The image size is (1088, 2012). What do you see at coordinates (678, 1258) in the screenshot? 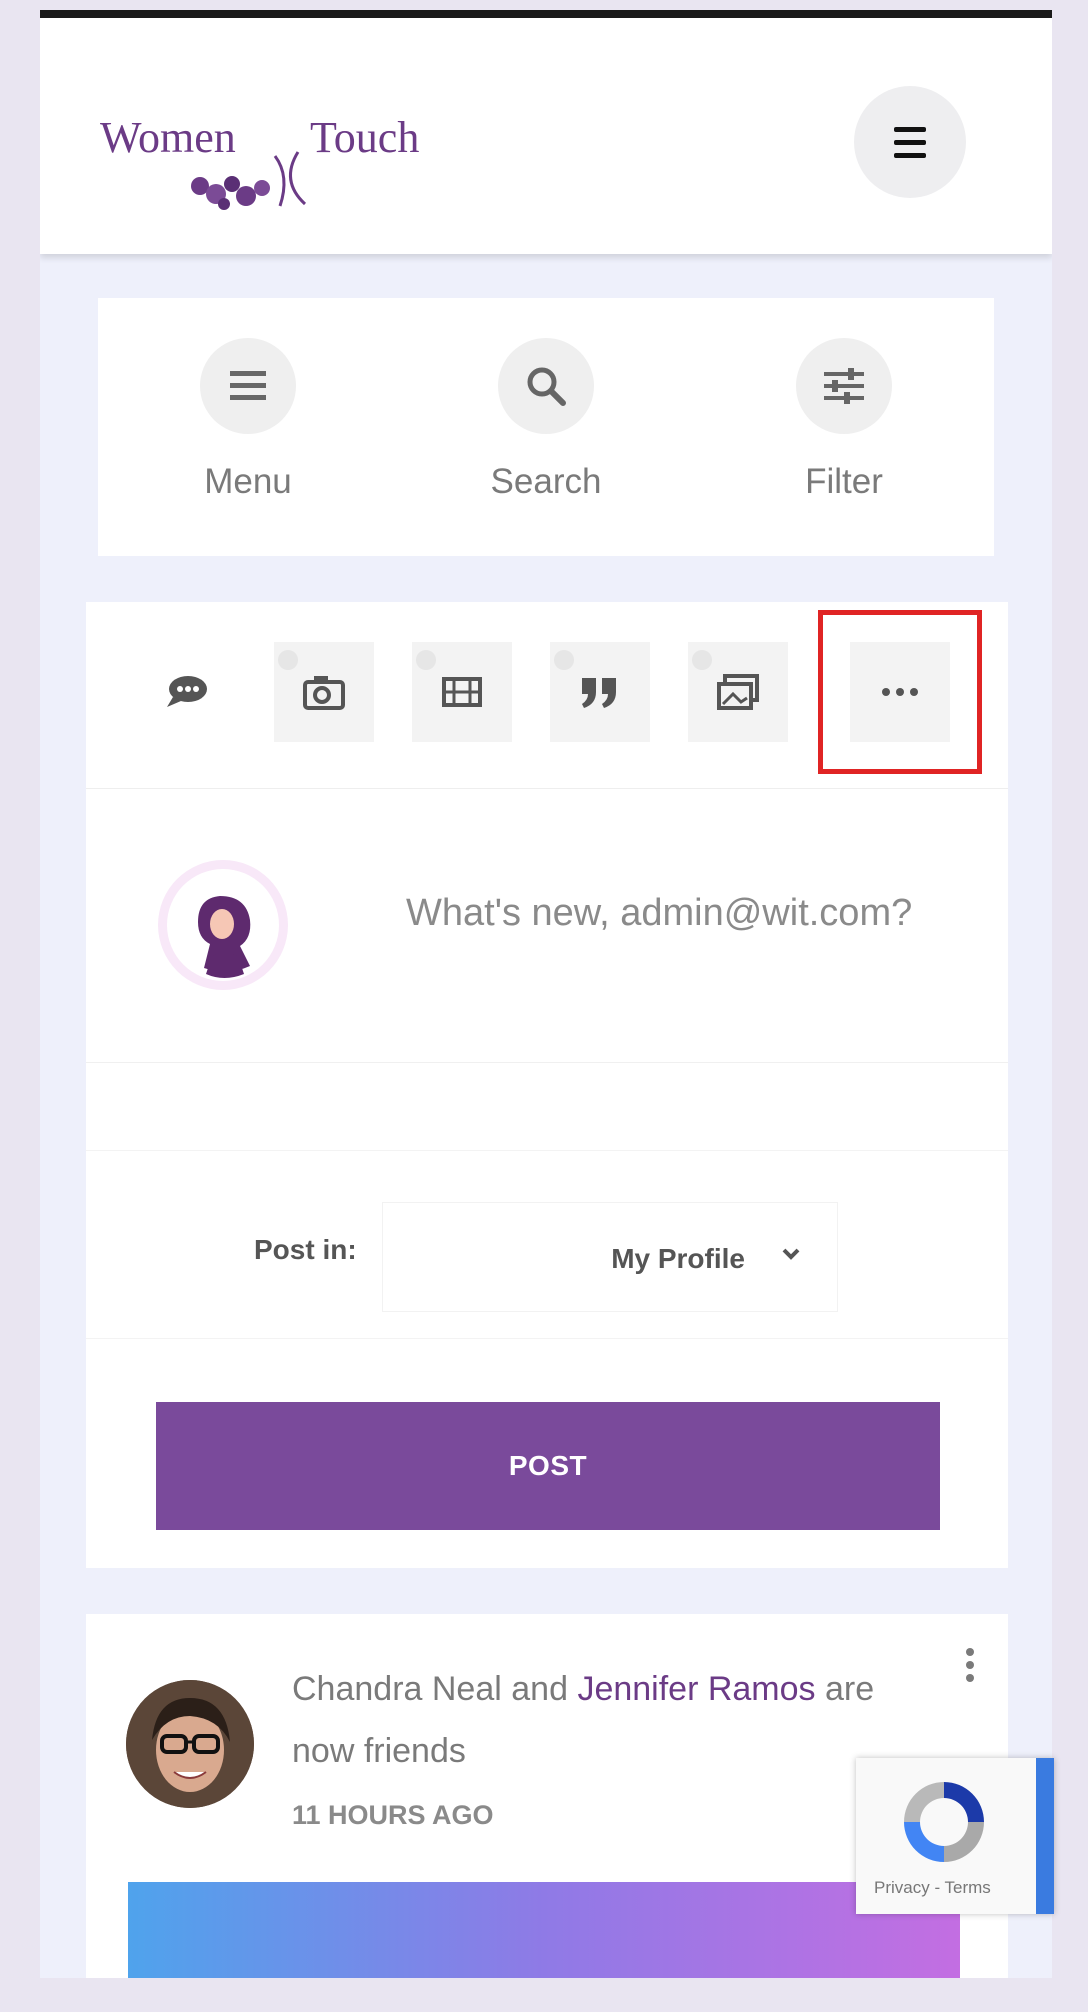
I see `post-in-value: My Profile` at bounding box center [678, 1258].